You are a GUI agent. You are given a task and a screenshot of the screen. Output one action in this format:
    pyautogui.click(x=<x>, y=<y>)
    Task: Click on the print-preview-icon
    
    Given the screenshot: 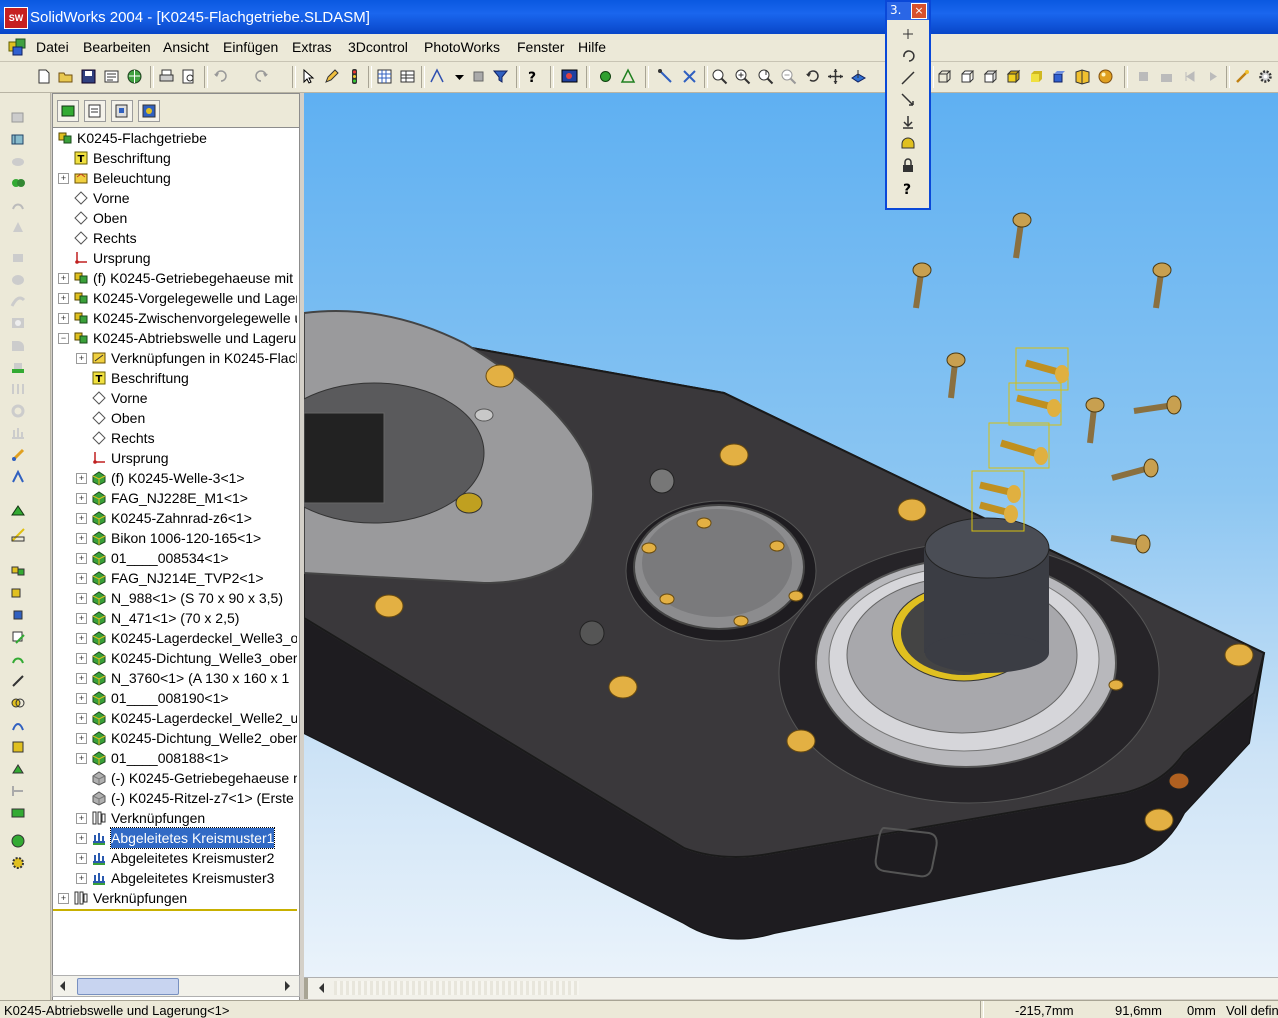 What is the action you would take?
    pyautogui.click(x=188, y=76)
    